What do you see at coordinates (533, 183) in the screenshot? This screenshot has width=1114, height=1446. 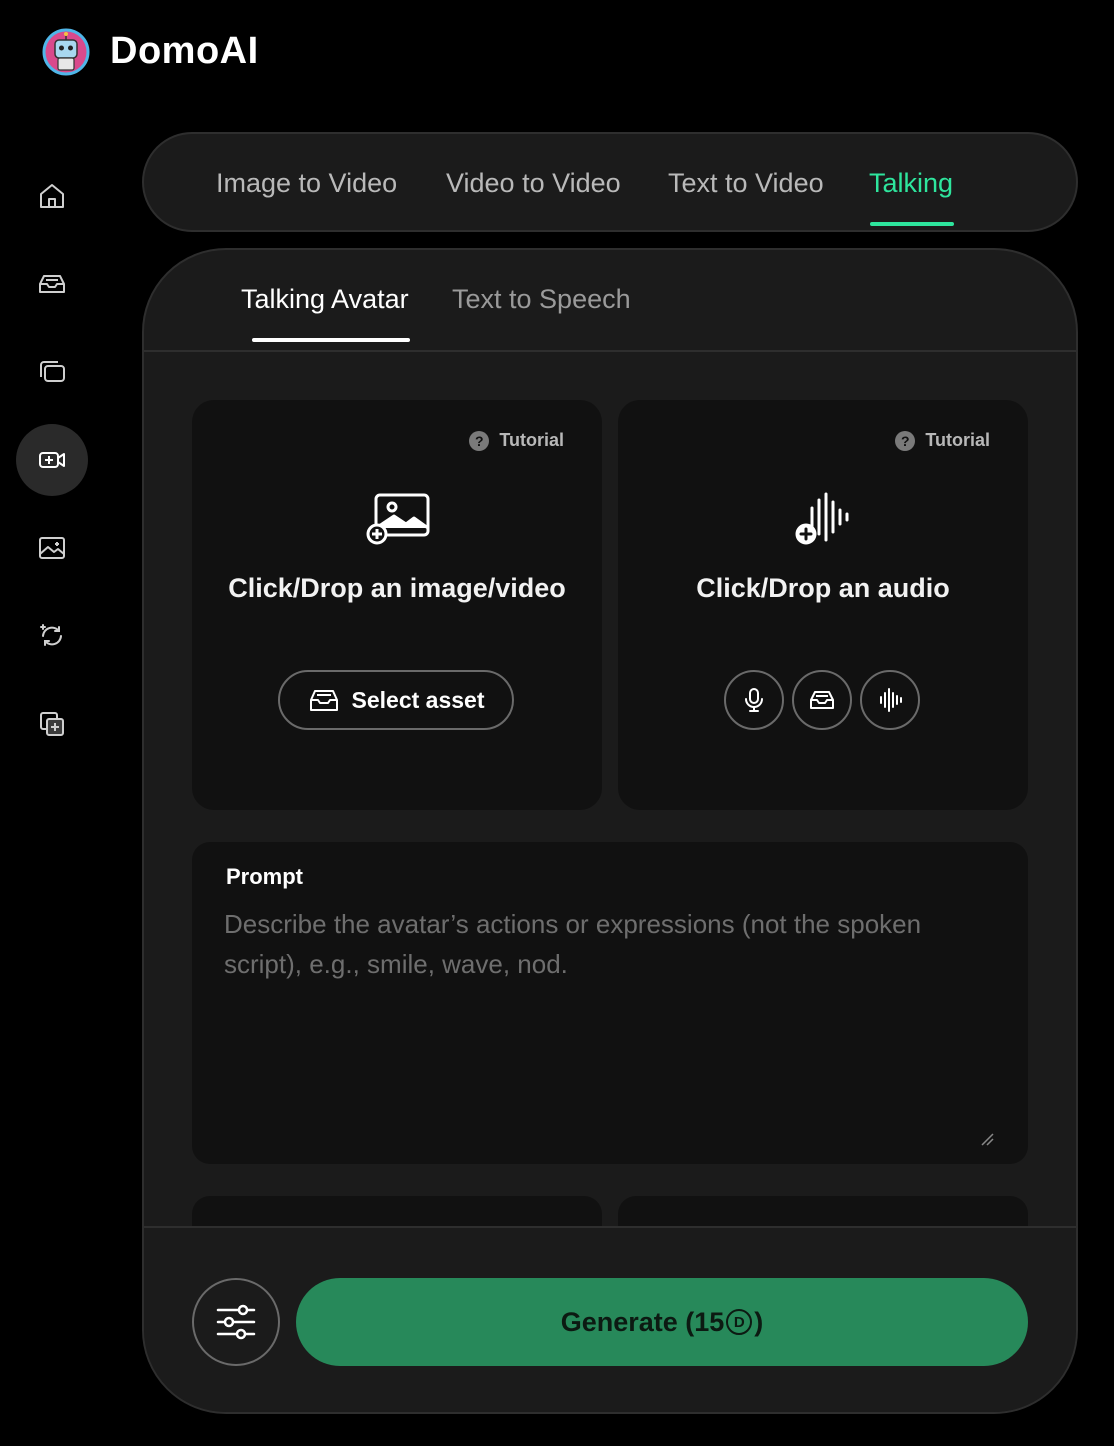 I see `tab-video-to-video: Video to Video` at bounding box center [533, 183].